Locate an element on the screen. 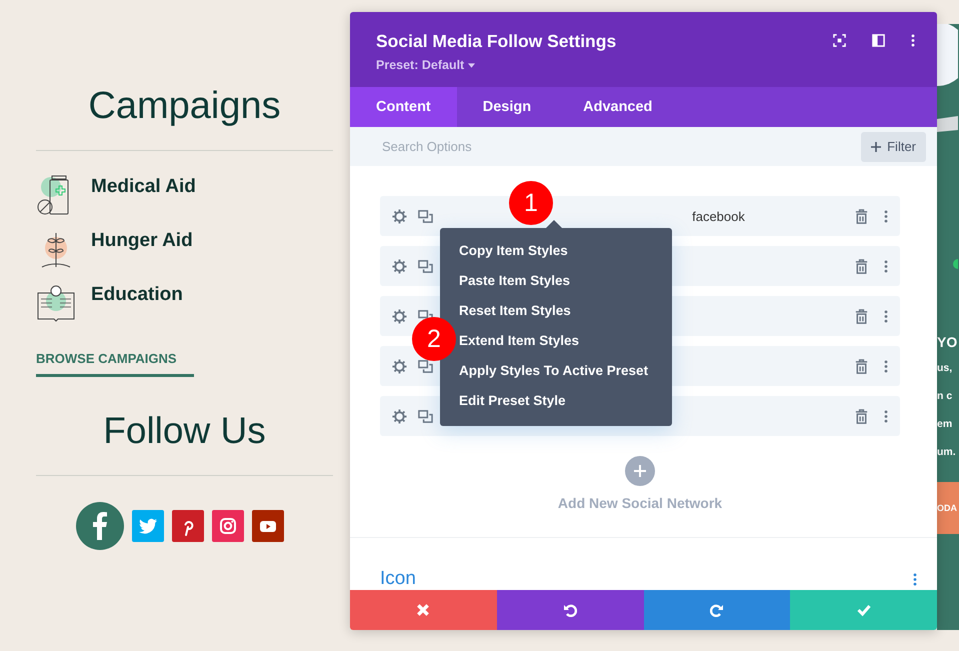 This screenshot has width=959, height=651. follow-us-heading: Follow Us is located at coordinates (184, 431).